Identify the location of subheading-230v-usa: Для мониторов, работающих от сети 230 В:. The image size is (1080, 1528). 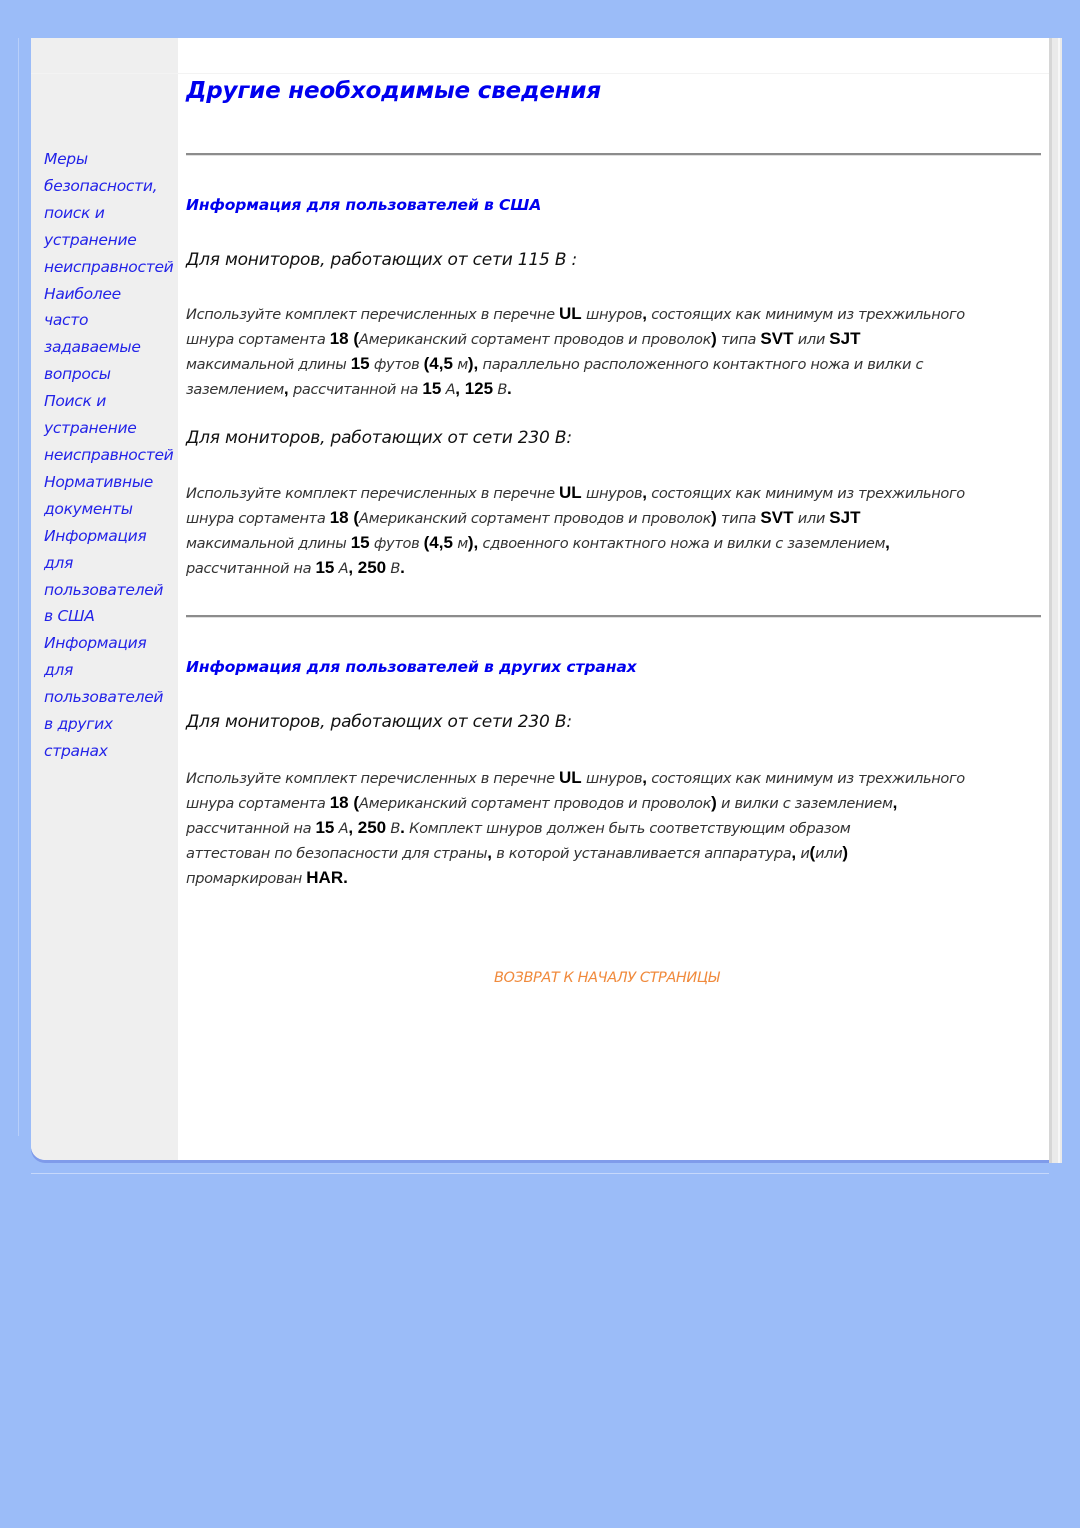
(379, 438).